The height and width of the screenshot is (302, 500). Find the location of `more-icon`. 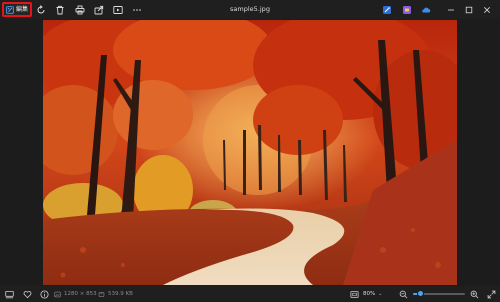

more-icon is located at coordinates (137, 10).